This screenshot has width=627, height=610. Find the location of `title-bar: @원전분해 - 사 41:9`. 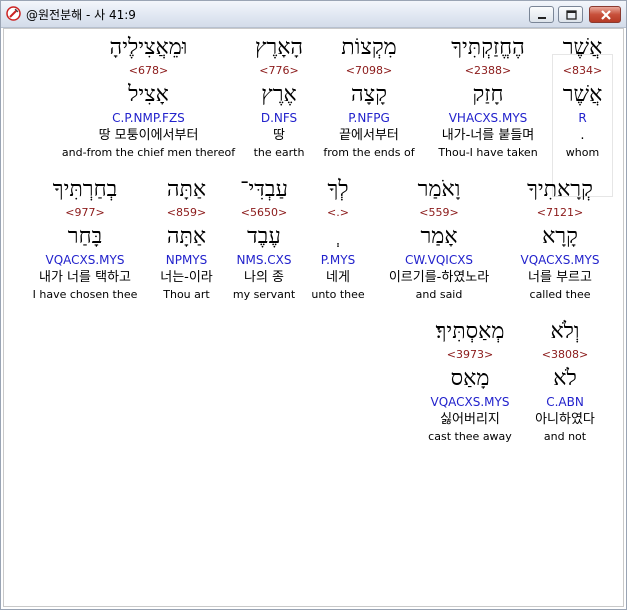

title-bar: @원전분해 - 사 41:9 is located at coordinates (313, 14).